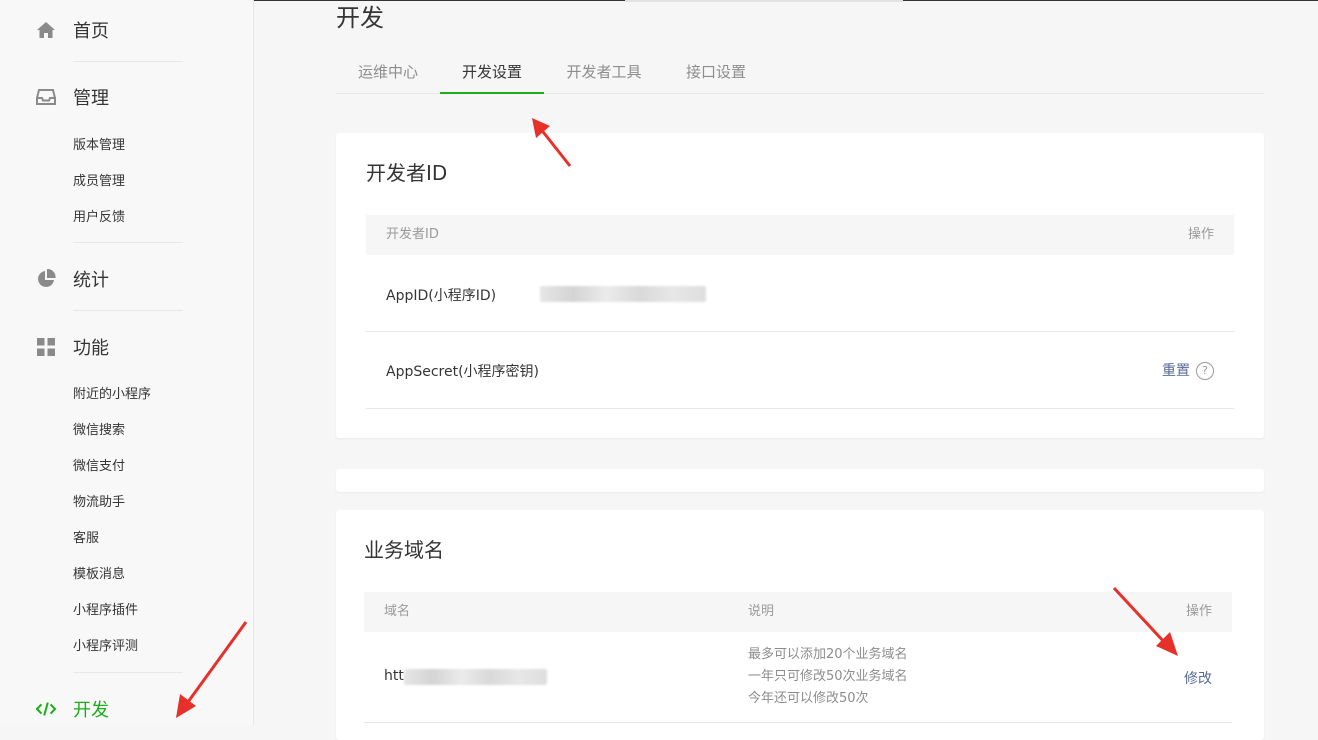 The width and height of the screenshot is (1318, 740). What do you see at coordinates (126, 347) in the screenshot?
I see `sidebar-item-features: 功能` at bounding box center [126, 347].